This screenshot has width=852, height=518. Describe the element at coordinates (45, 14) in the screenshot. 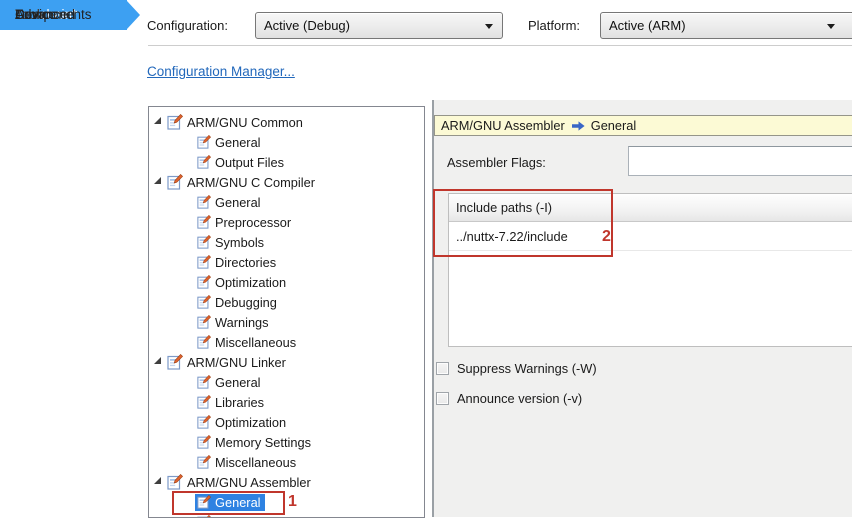

I see `sidebar-item-label: Advanced` at that location.